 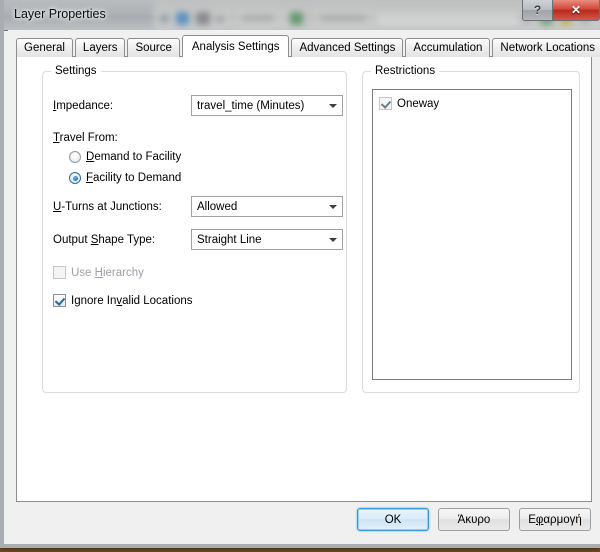 I want to click on list-item: Oneway, so click(x=472, y=103).